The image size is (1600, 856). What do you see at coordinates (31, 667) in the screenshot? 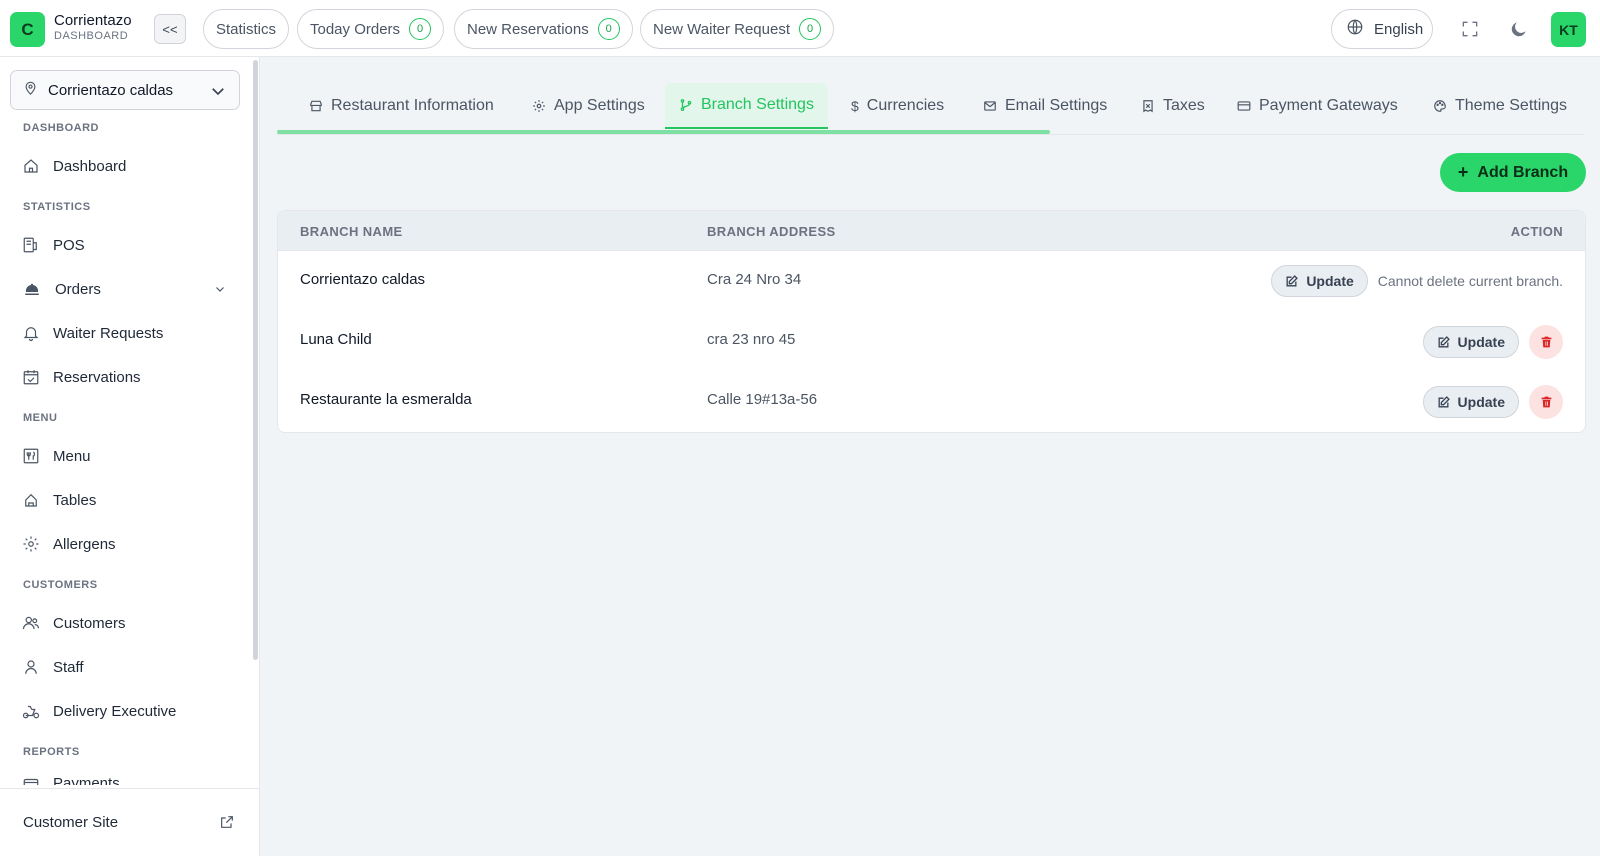
I see `user-icon` at bounding box center [31, 667].